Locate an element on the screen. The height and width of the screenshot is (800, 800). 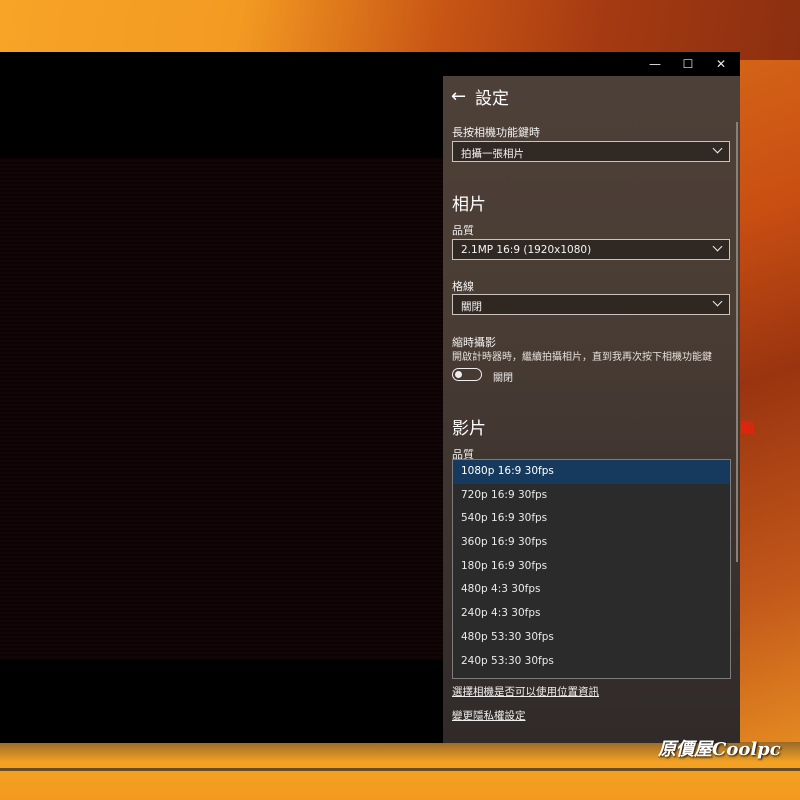
timelapse-description: 開啟計時器時，繼續拍攝相片，直到我再次按下相機功能鍵 is located at coordinates (582, 357).